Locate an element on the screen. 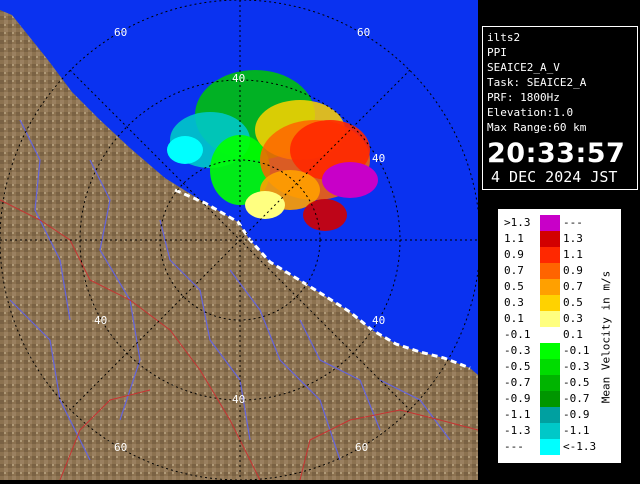 The image size is (640, 484). legend-lower-value: >1.3 is located at coordinates (517, 222).